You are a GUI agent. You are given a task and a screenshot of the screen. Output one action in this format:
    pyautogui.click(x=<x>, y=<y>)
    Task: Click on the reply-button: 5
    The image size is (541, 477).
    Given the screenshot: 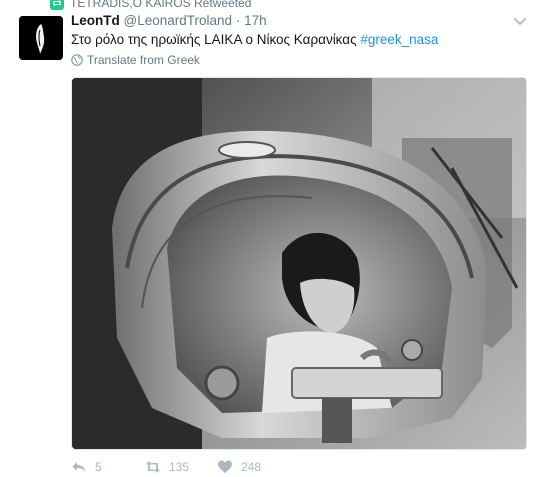 What is the action you would take?
    pyautogui.click(x=108, y=467)
    